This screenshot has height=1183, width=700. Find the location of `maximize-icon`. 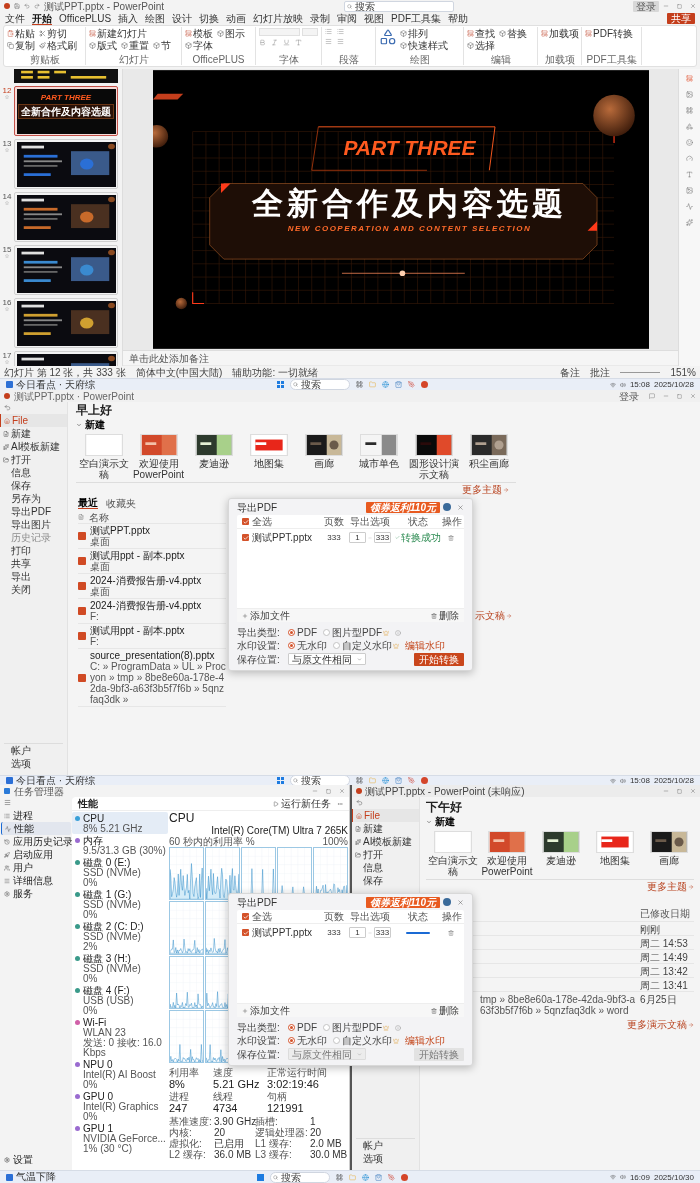

maximize-icon is located at coordinates (328, 791).